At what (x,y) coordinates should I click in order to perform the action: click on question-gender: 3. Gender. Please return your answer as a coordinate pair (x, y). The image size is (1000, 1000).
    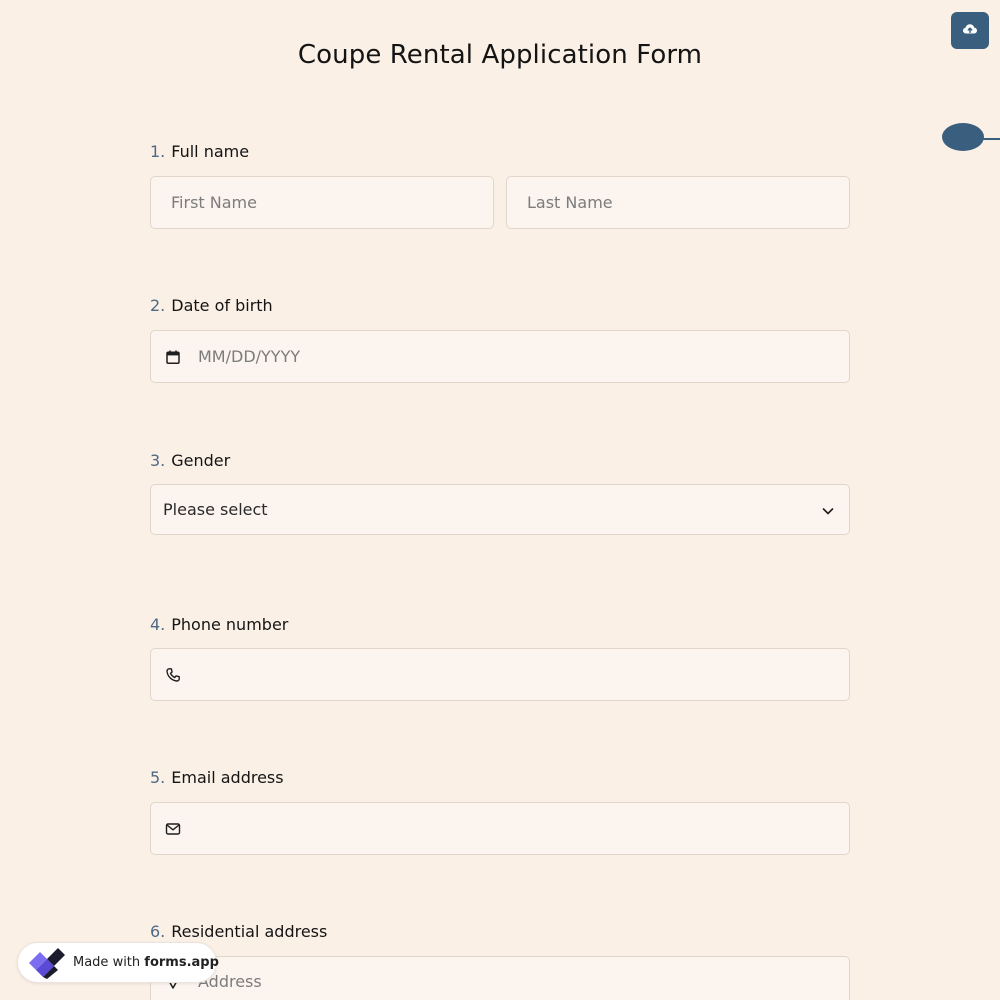
    Looking at the image, I should click on (500, 461).